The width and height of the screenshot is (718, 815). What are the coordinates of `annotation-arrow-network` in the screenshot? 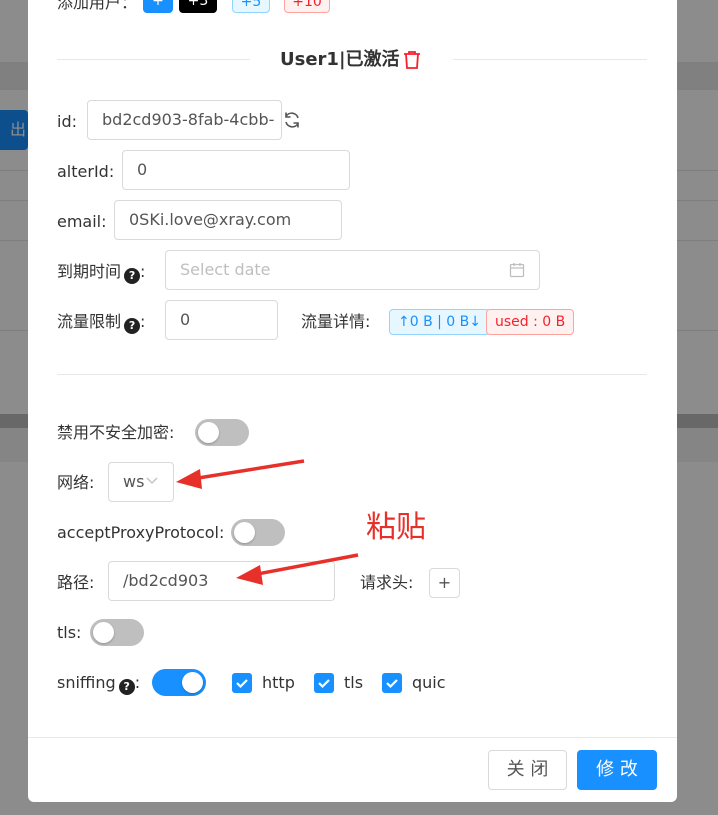 It's located at (240, 474).